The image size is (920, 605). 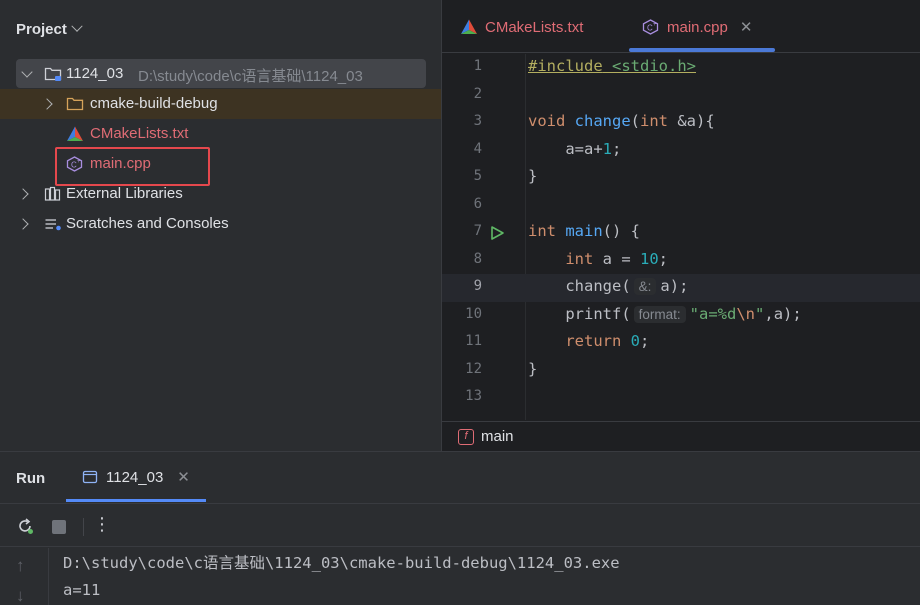 I want to click on rerun-icon, so click(x=25, y=526).